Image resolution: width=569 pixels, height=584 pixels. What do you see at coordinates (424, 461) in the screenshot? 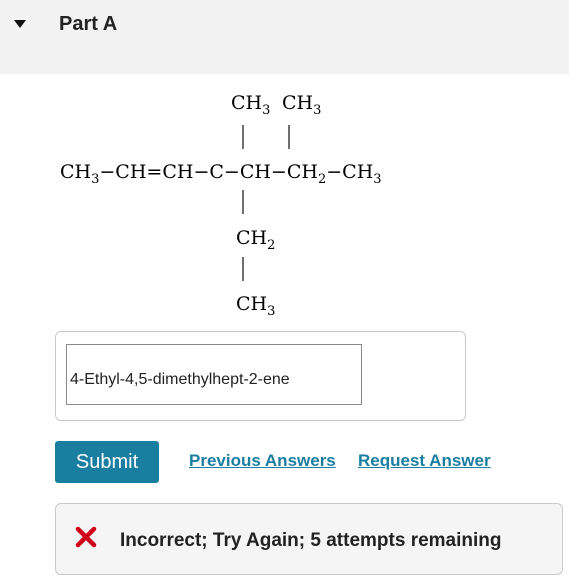
I see `request-answer-link: Request Answer` at bounding box center [424, 461].